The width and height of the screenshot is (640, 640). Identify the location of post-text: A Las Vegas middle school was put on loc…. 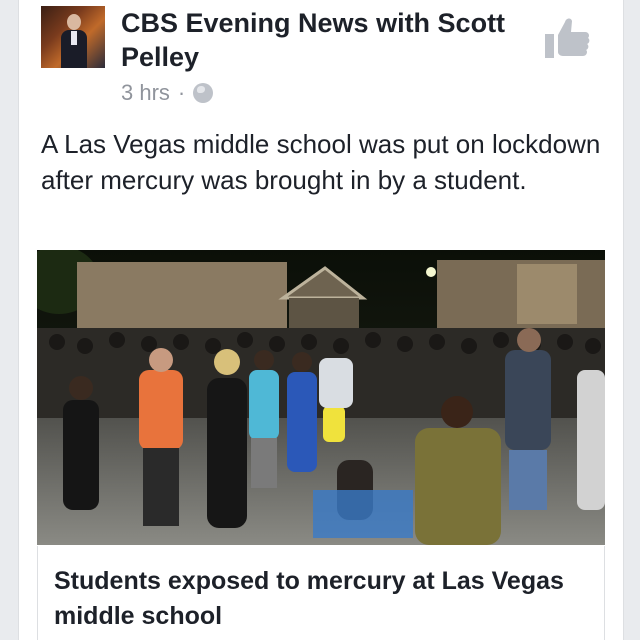
(321, 162).